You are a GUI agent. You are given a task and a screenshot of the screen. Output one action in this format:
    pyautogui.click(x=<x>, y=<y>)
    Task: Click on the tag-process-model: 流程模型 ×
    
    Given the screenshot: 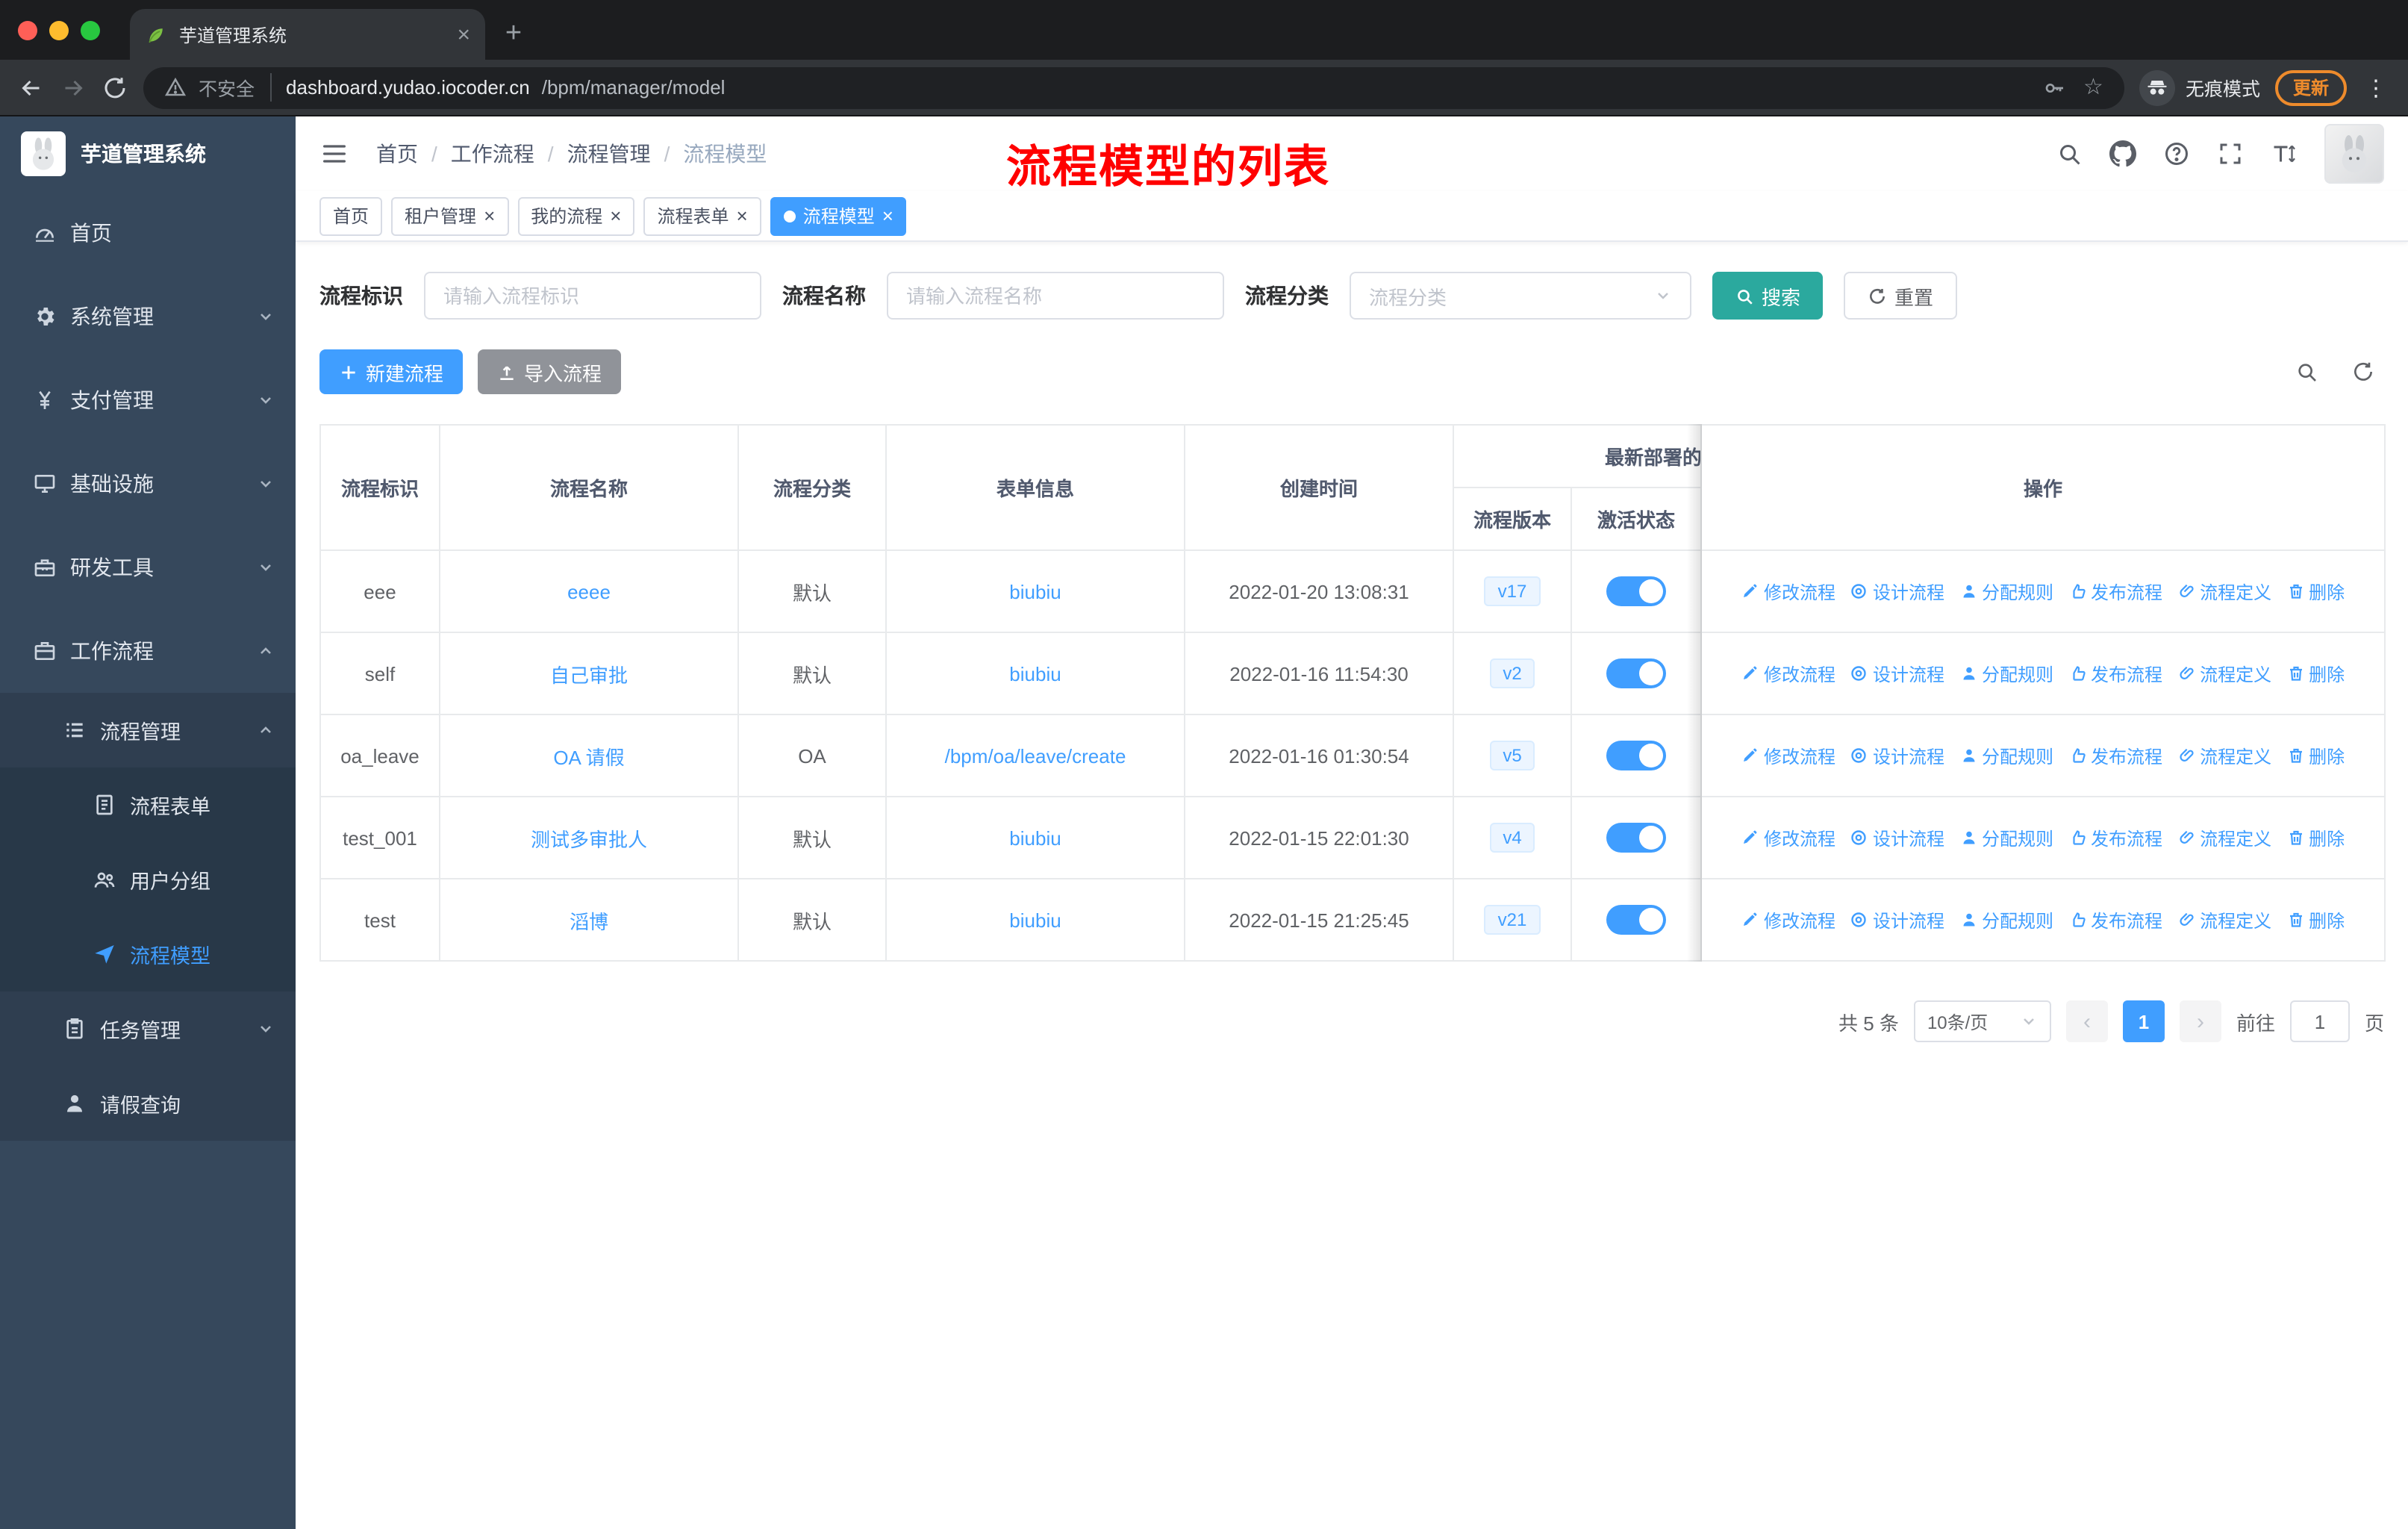 What is the action you would take?
    pyautogui.click(x=838, y=215)
    